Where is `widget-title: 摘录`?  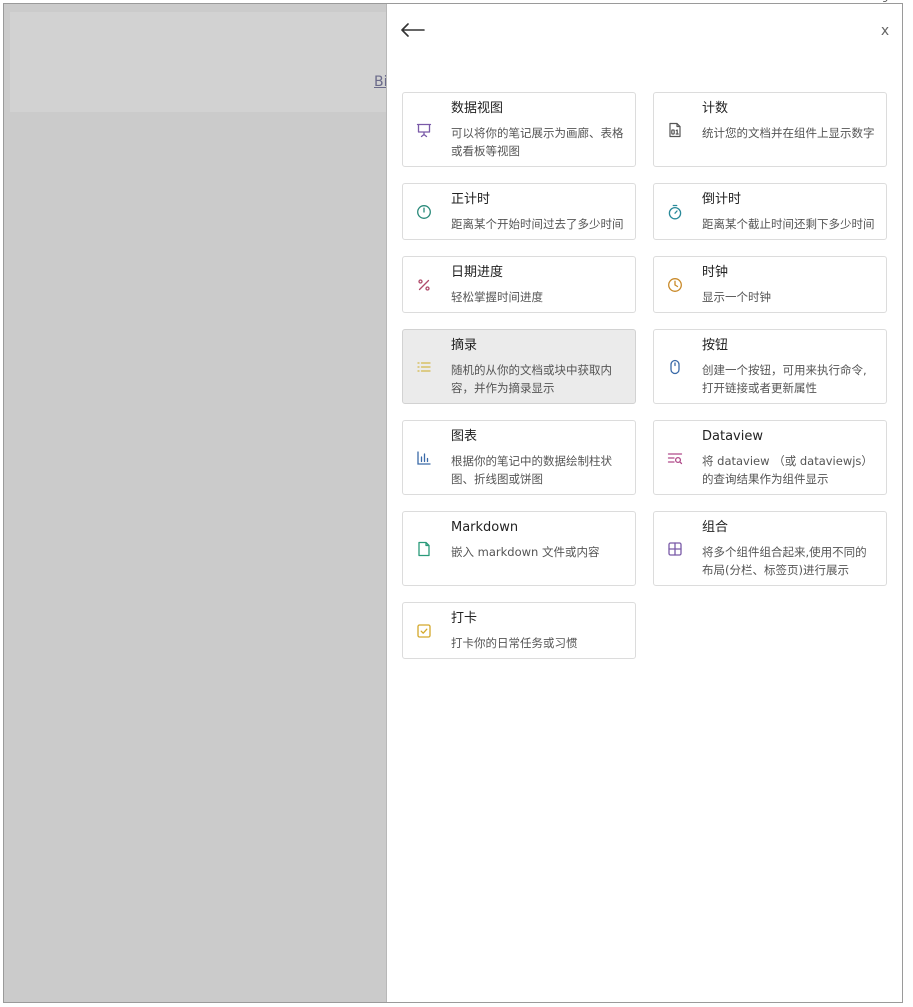
widget-title: 摘录 is located at coordinates (464, 345).